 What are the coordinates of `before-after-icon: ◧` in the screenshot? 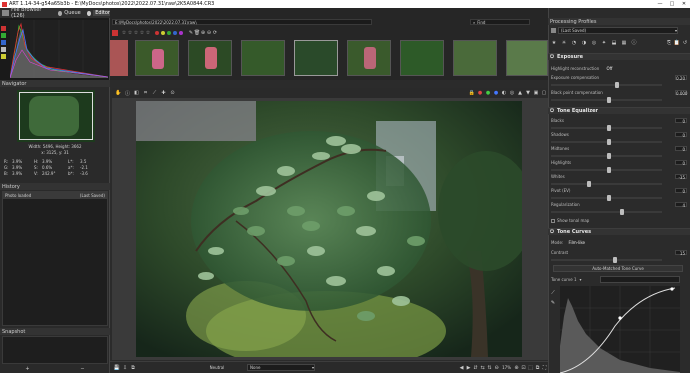 It's located at (136, 93).